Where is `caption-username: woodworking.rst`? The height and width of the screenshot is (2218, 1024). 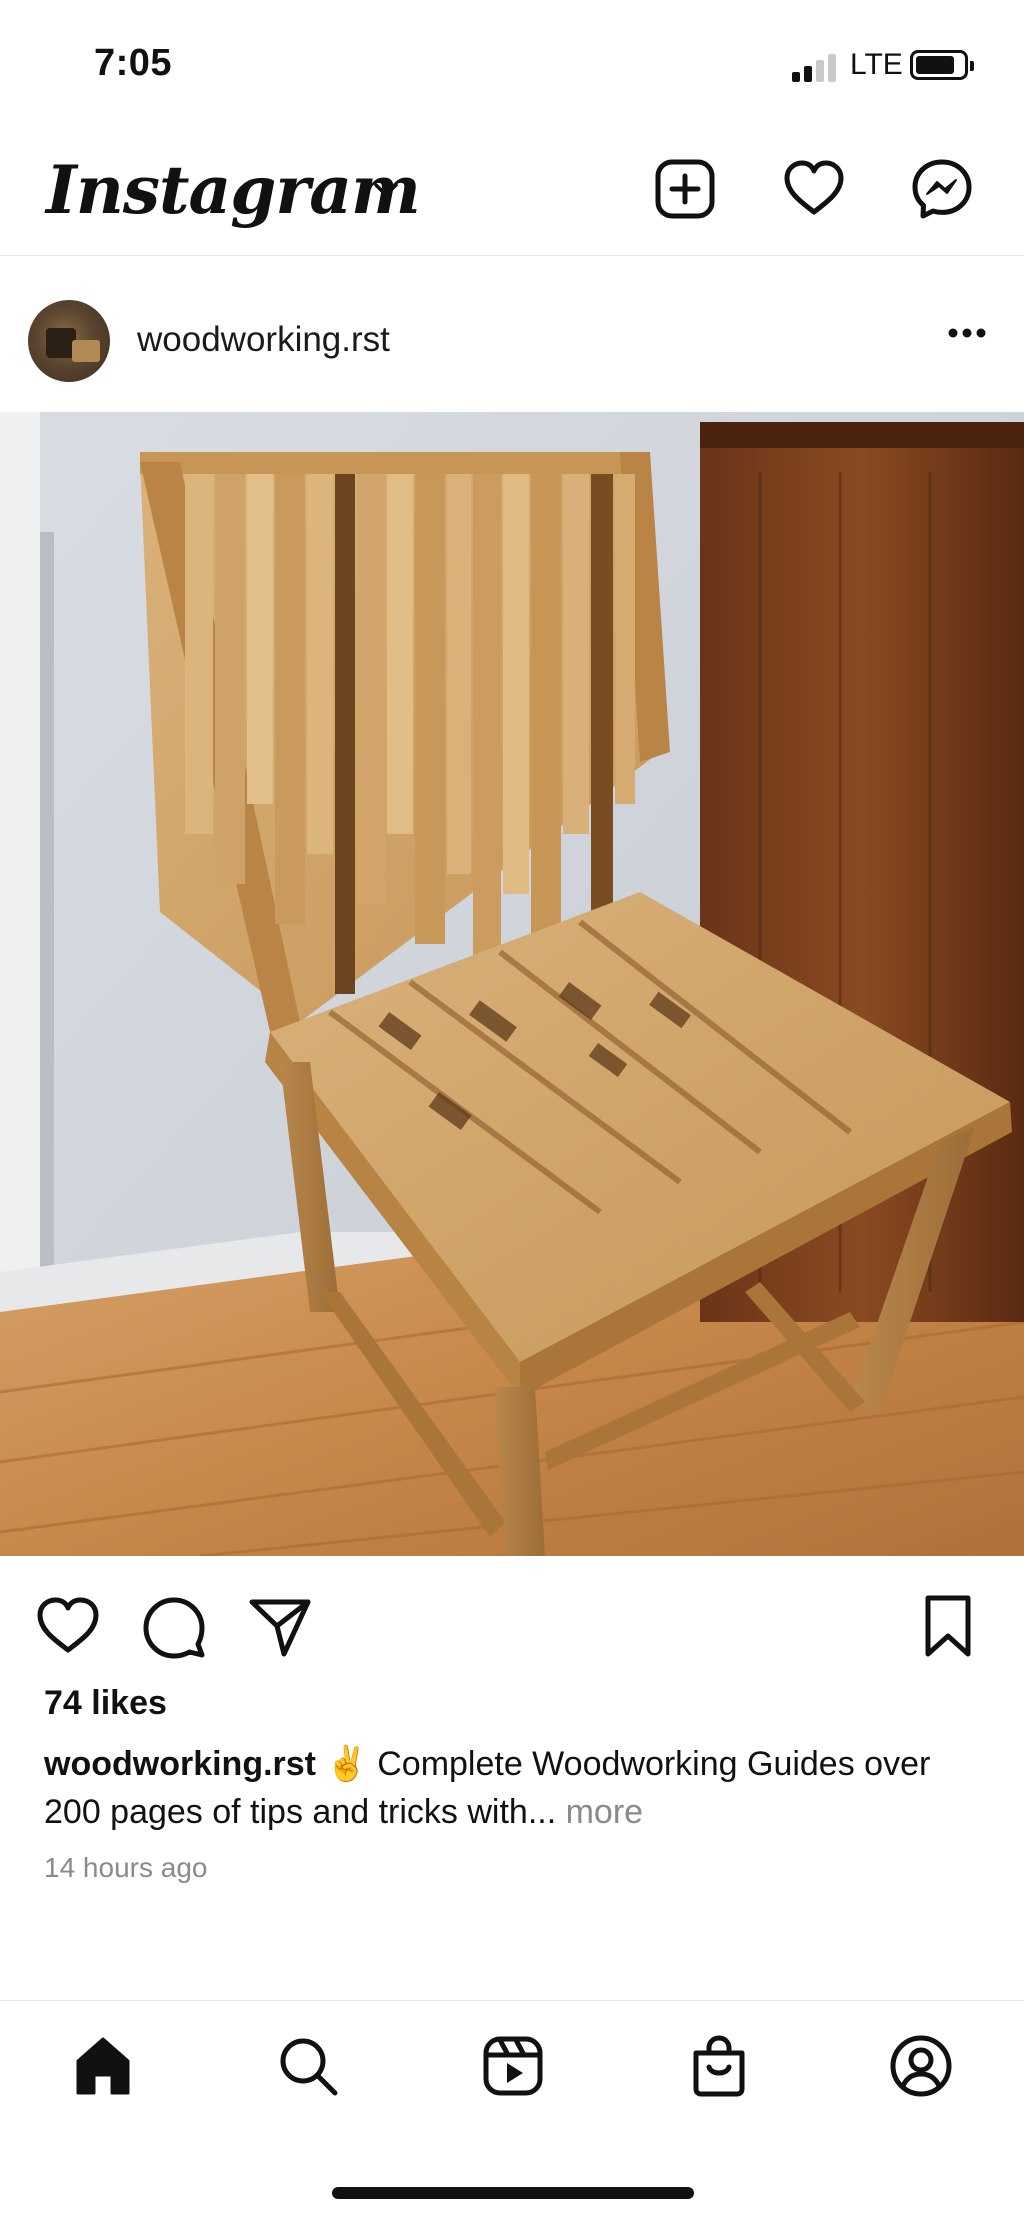 caption-username: woodworking.rst is located at coordinates (180, 1764).